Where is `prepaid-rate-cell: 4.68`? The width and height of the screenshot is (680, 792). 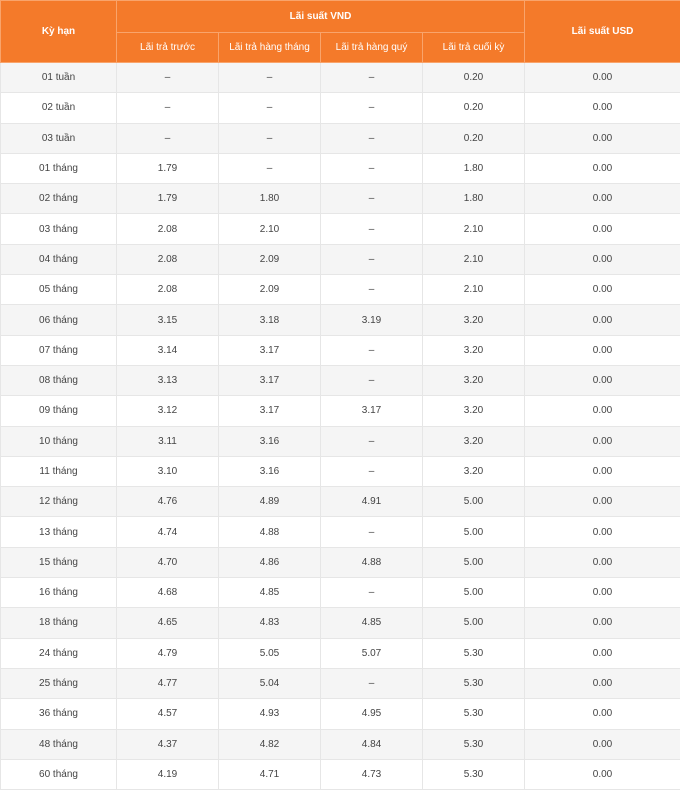
prepaid-rate-cell: 4.68 is located at coordinates (167, 593).